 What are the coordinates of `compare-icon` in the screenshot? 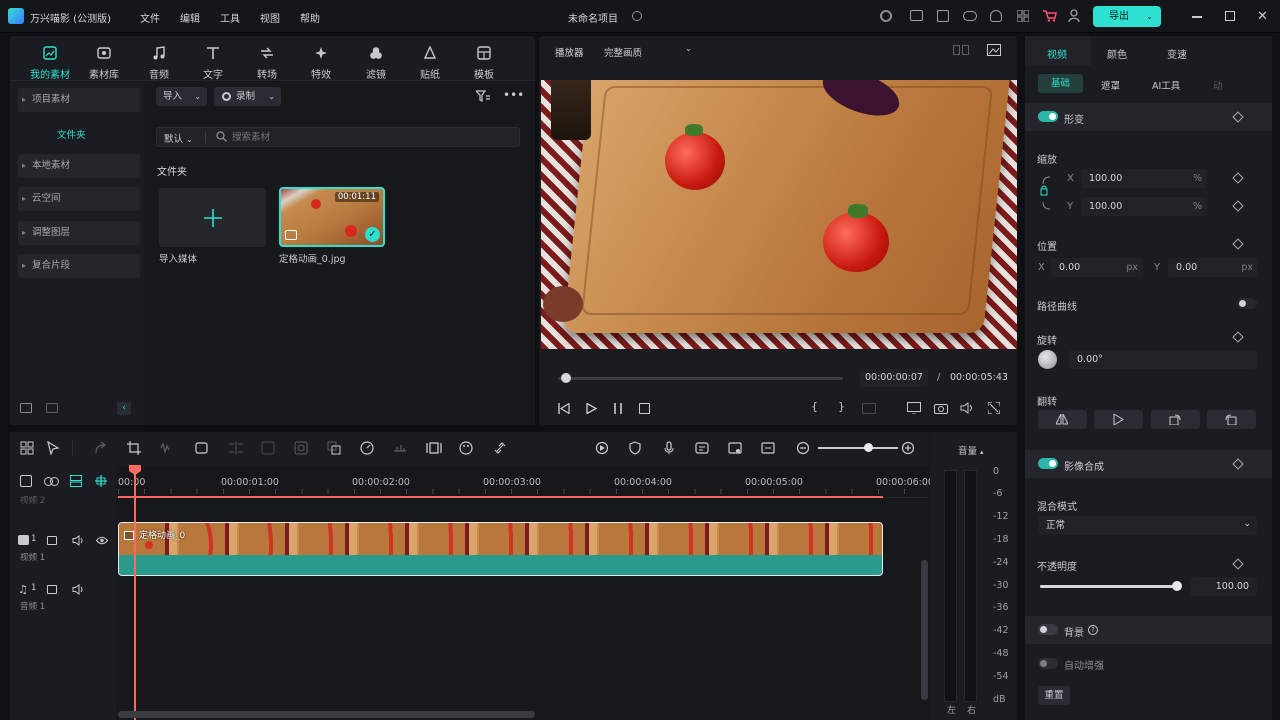 It's located at (961, 50).